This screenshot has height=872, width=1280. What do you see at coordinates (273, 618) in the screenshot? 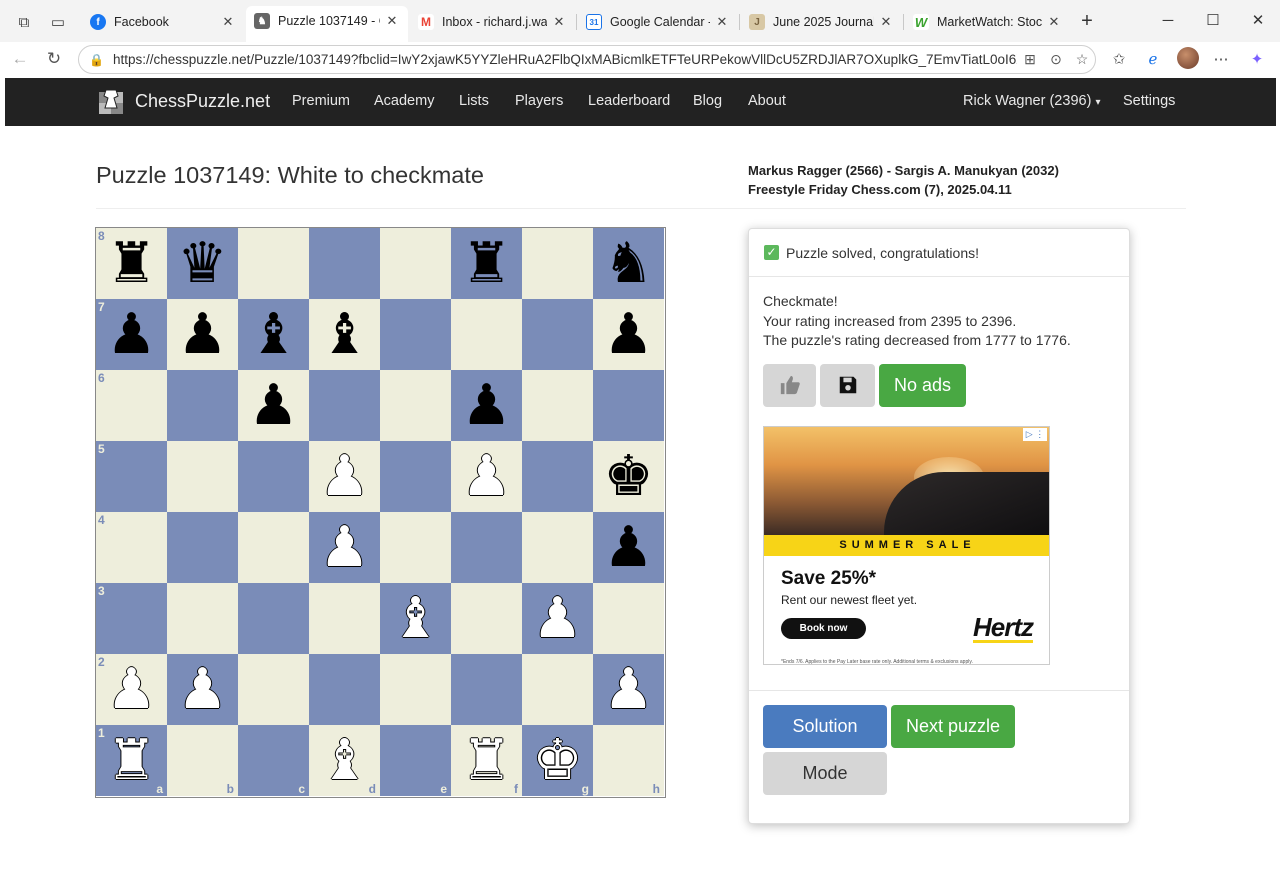
I see `square-c3` at bounding box center [273, 618].